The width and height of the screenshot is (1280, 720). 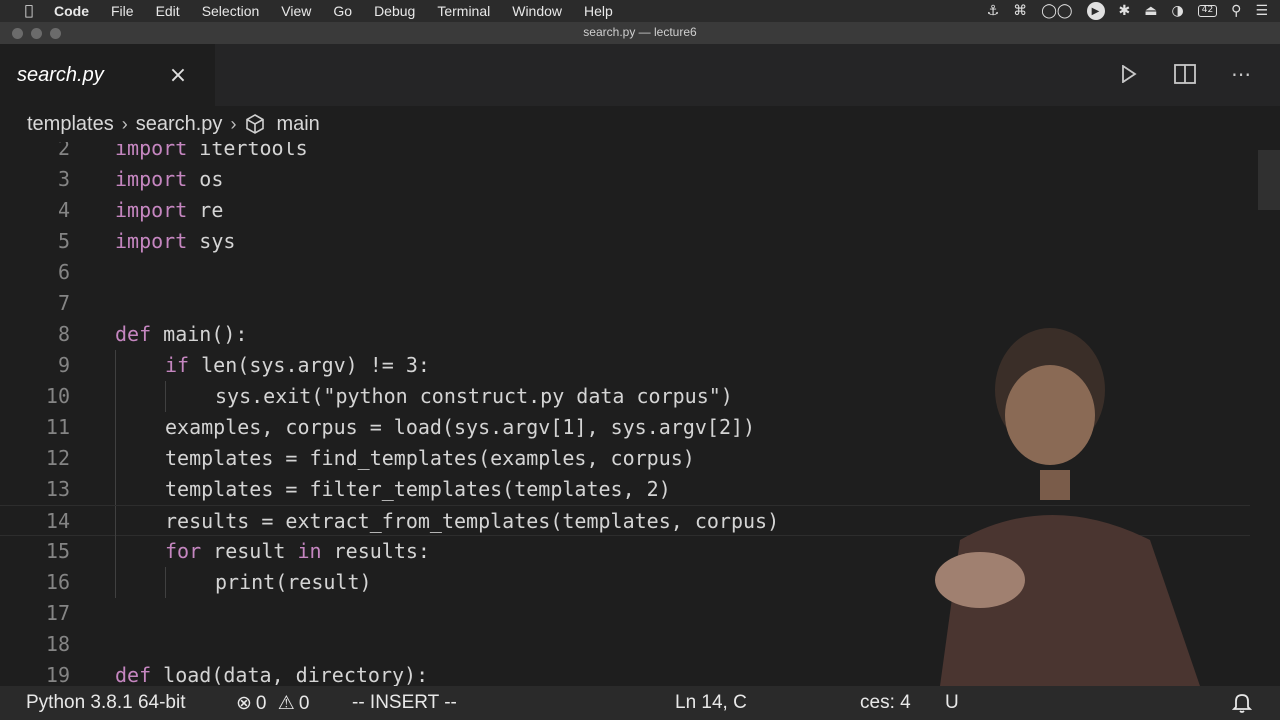 I want to click on breadcrumb-symbol: main, so click(x=297, y=124).